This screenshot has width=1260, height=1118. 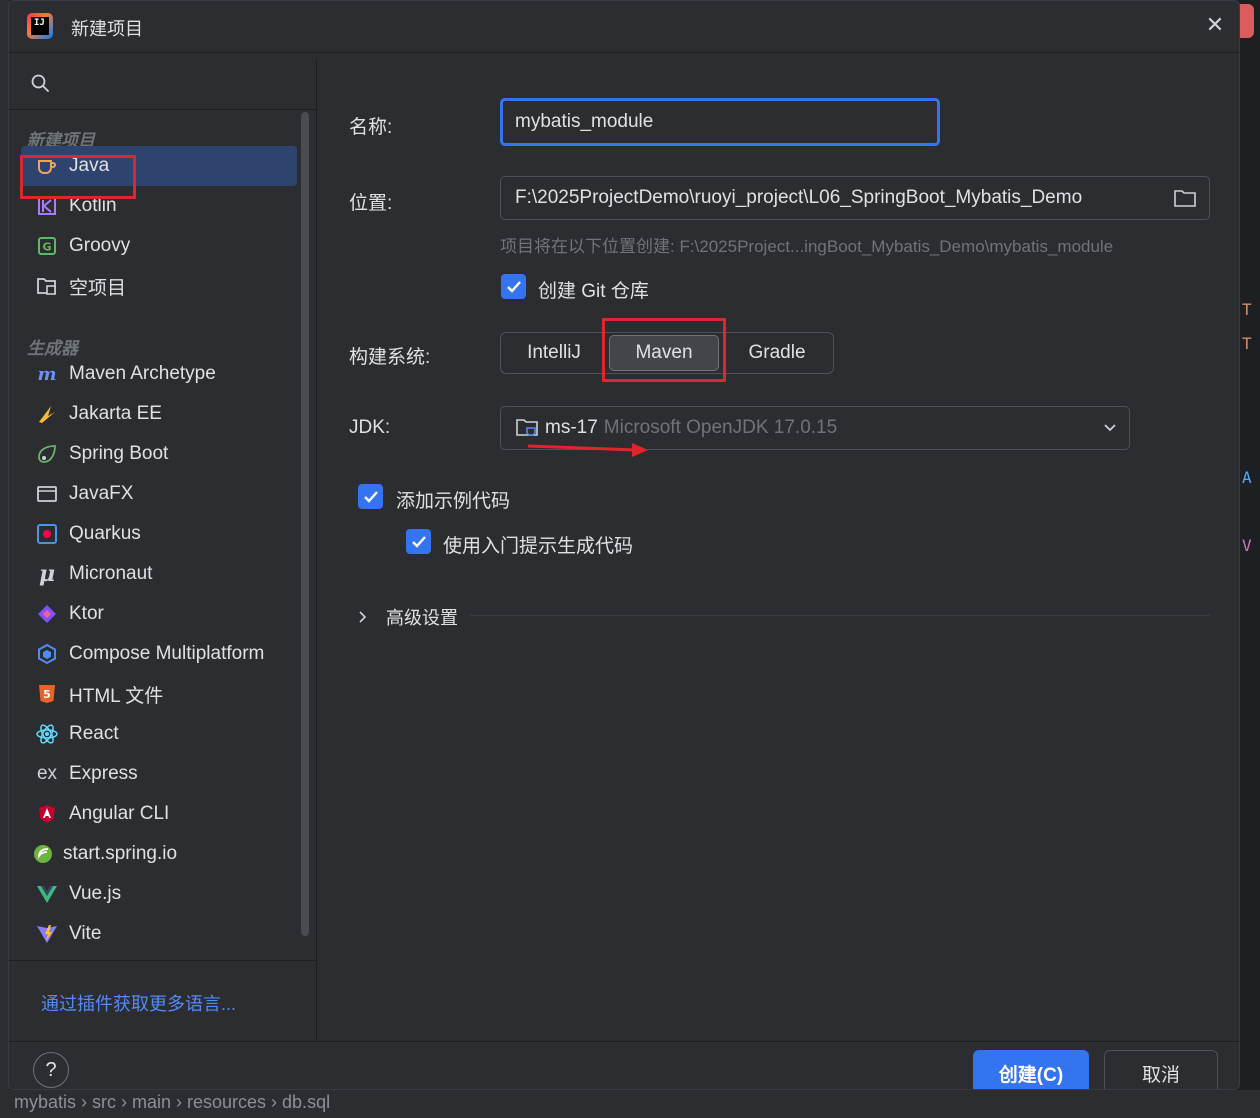 I want to click on empty-project-icon, so click(x=47, y=286).